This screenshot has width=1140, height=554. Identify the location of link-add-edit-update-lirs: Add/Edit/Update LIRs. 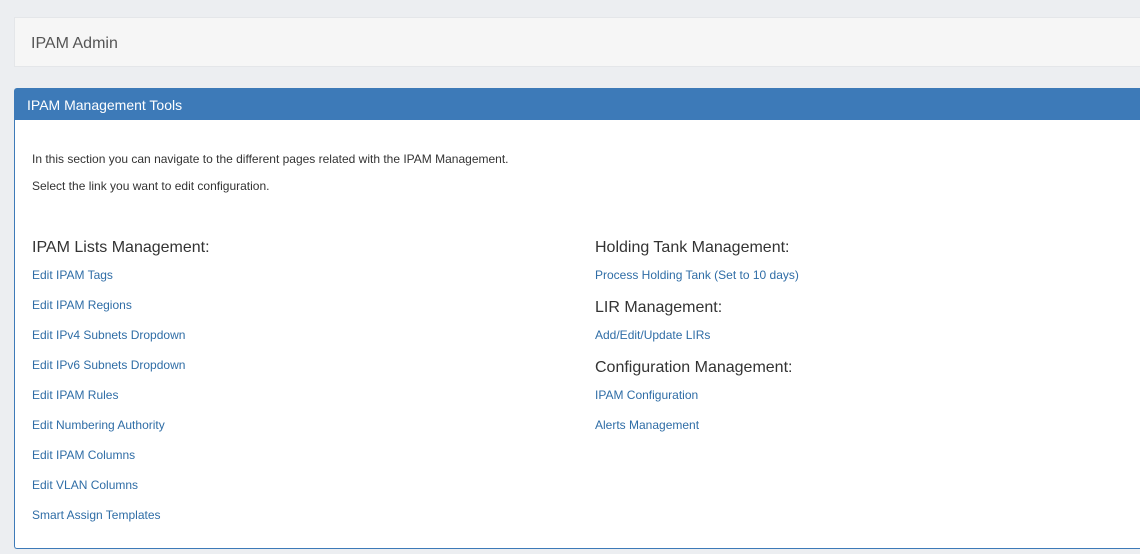
(652, 335).